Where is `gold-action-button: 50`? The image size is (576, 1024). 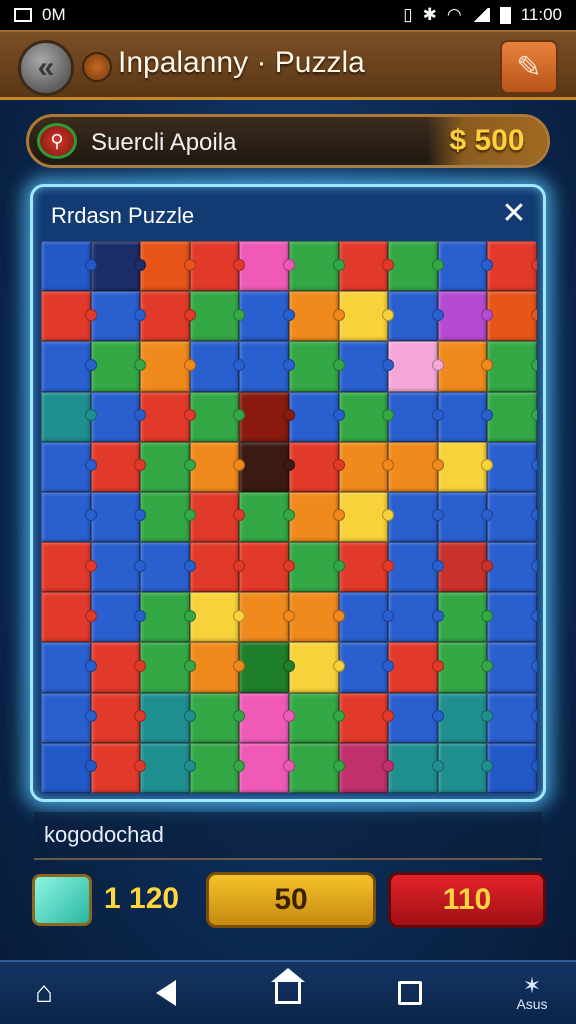
gold-action-button: 50 is located at coordinates (291, 900).